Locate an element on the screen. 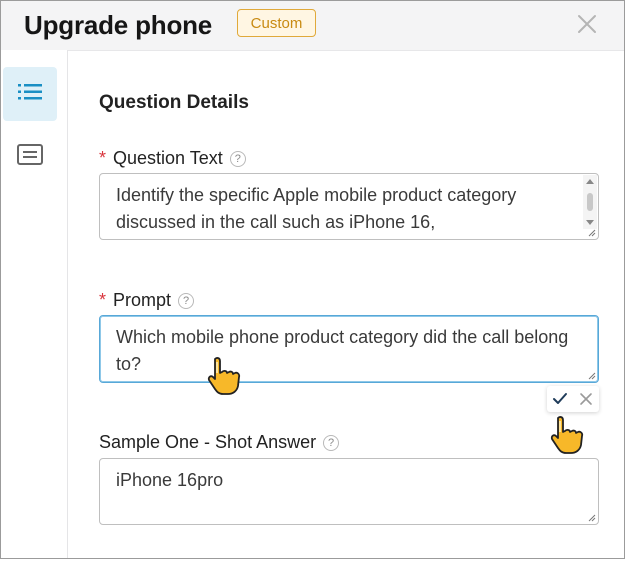  question-text-label: * Question Text ? is located at coordinates (172, 158).